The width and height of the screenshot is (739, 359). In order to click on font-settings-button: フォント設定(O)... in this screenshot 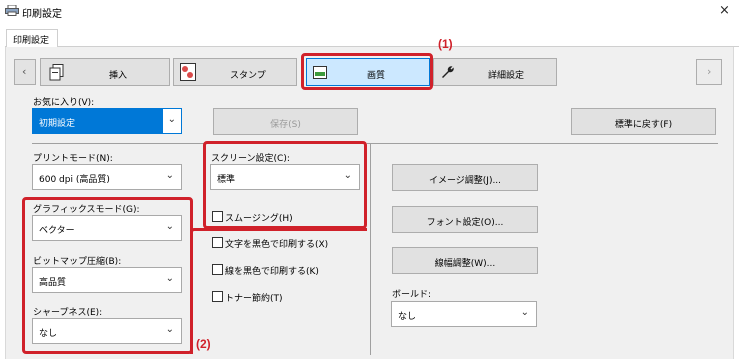, I will do `click(465, 219)`.